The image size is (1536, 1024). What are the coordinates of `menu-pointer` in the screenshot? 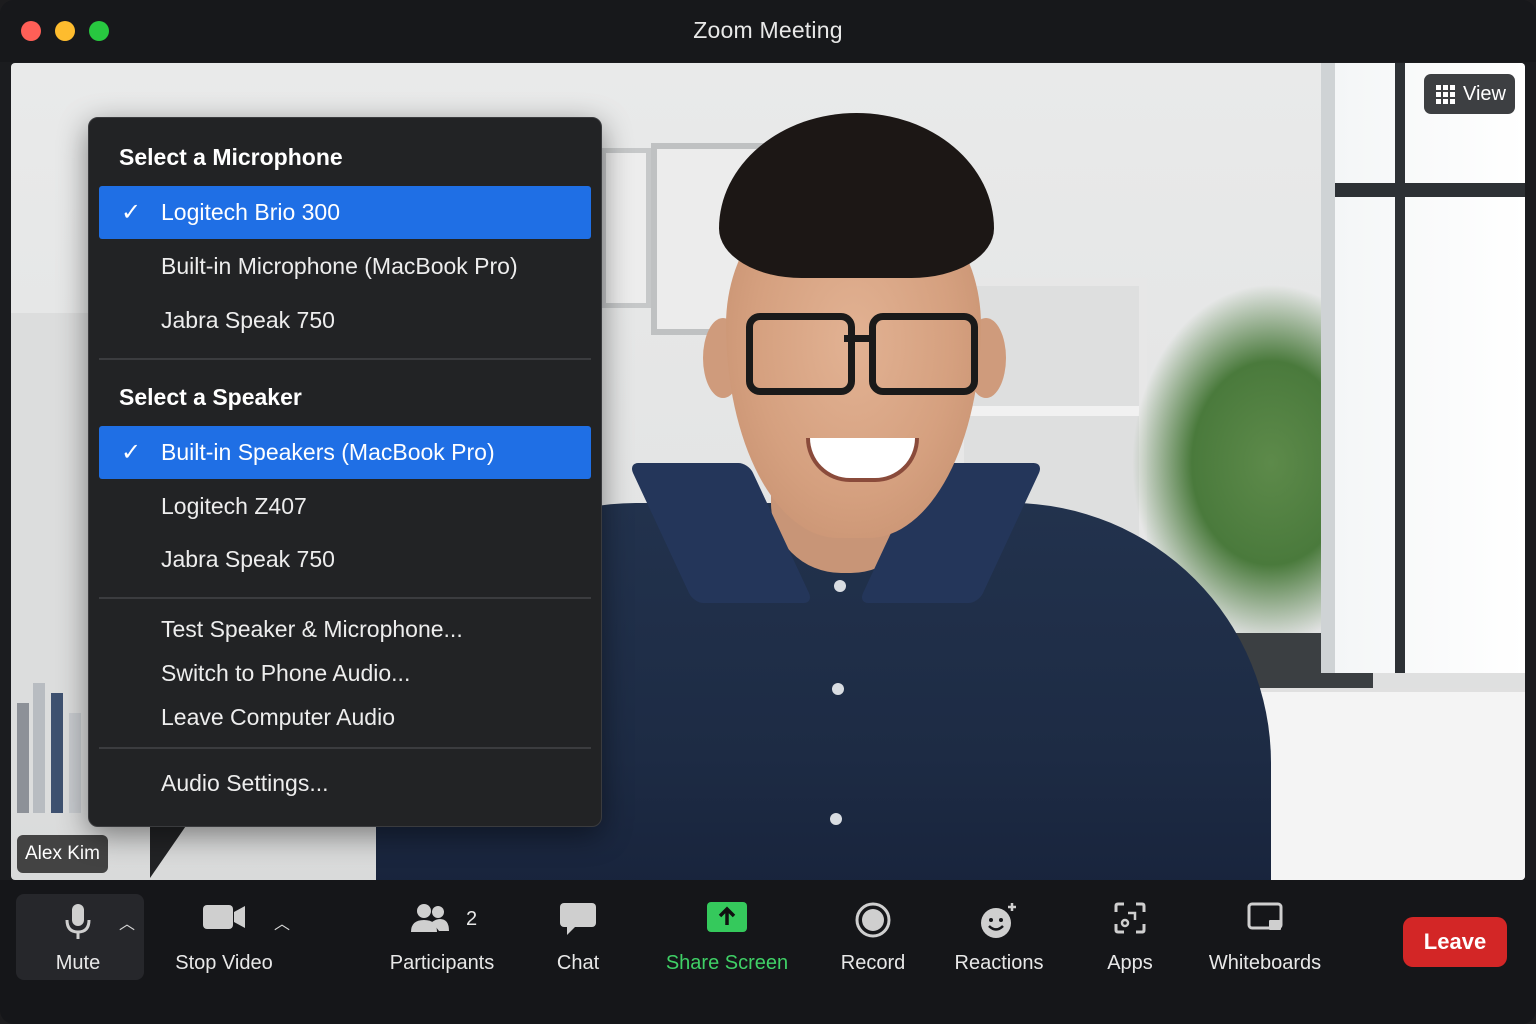 It's located at (170, 849).